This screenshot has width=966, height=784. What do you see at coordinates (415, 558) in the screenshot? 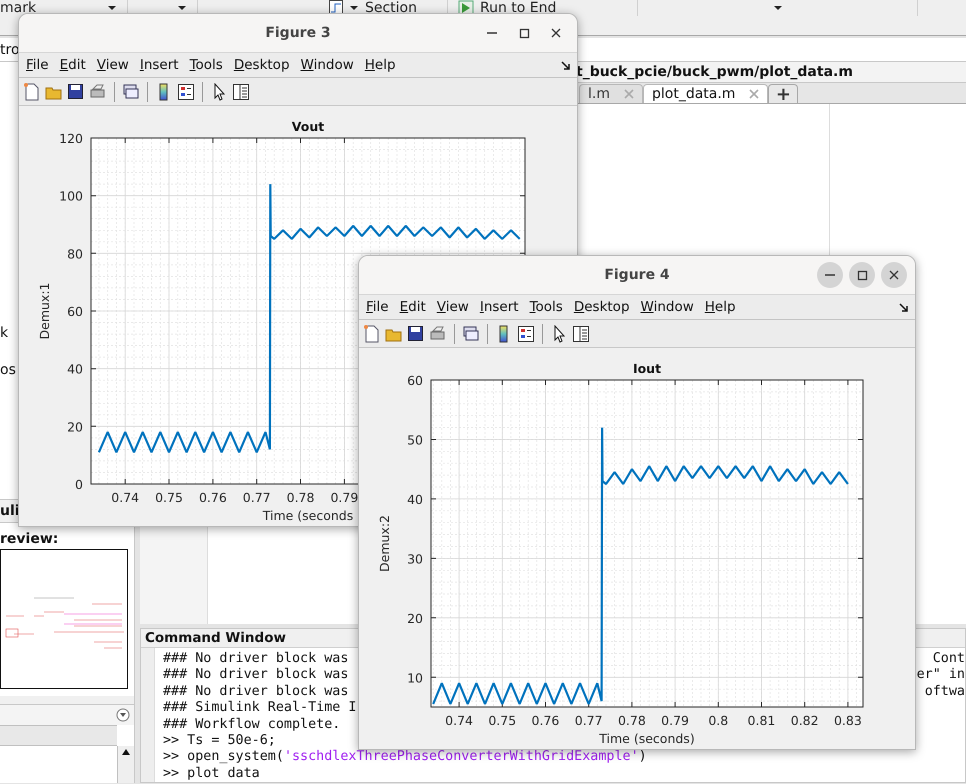
I see `tick-label: 30` at bounding box center [415, 558].